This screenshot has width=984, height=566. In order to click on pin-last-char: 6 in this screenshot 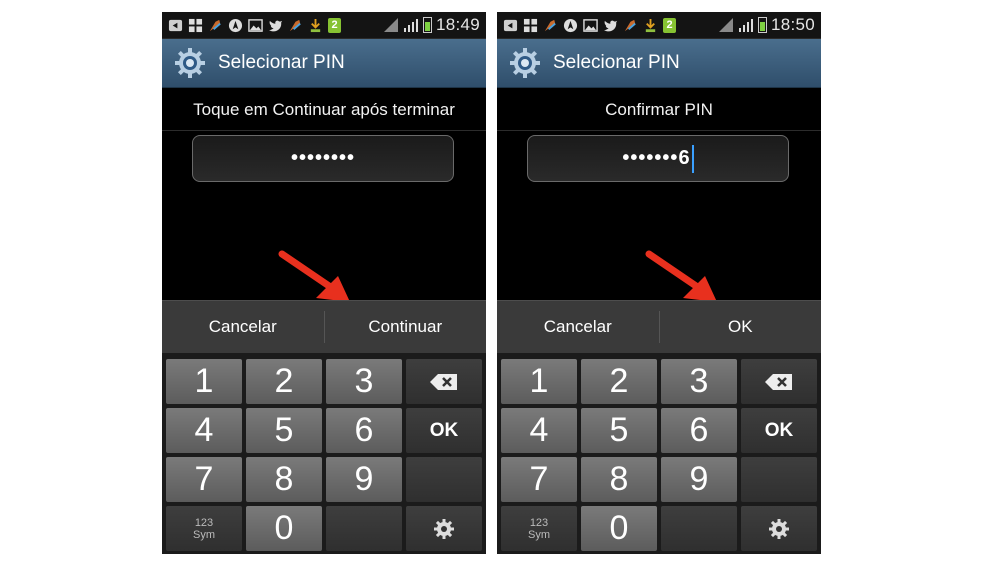, I will do `click(684, 158)`.